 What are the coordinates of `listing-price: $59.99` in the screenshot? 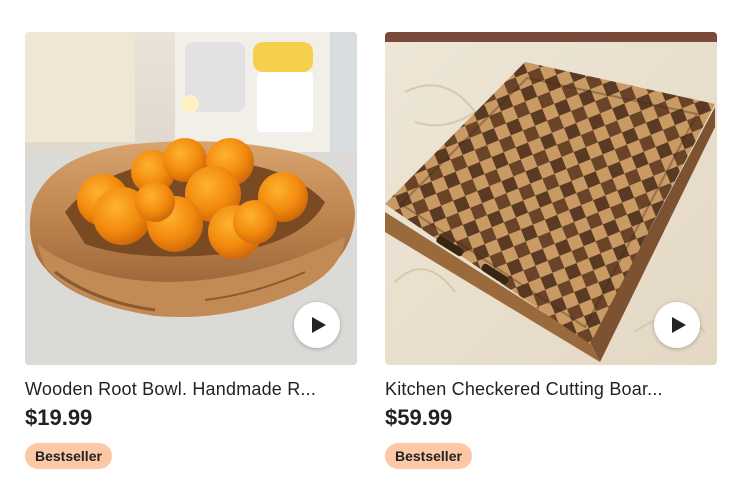 It's located at (419, 417).